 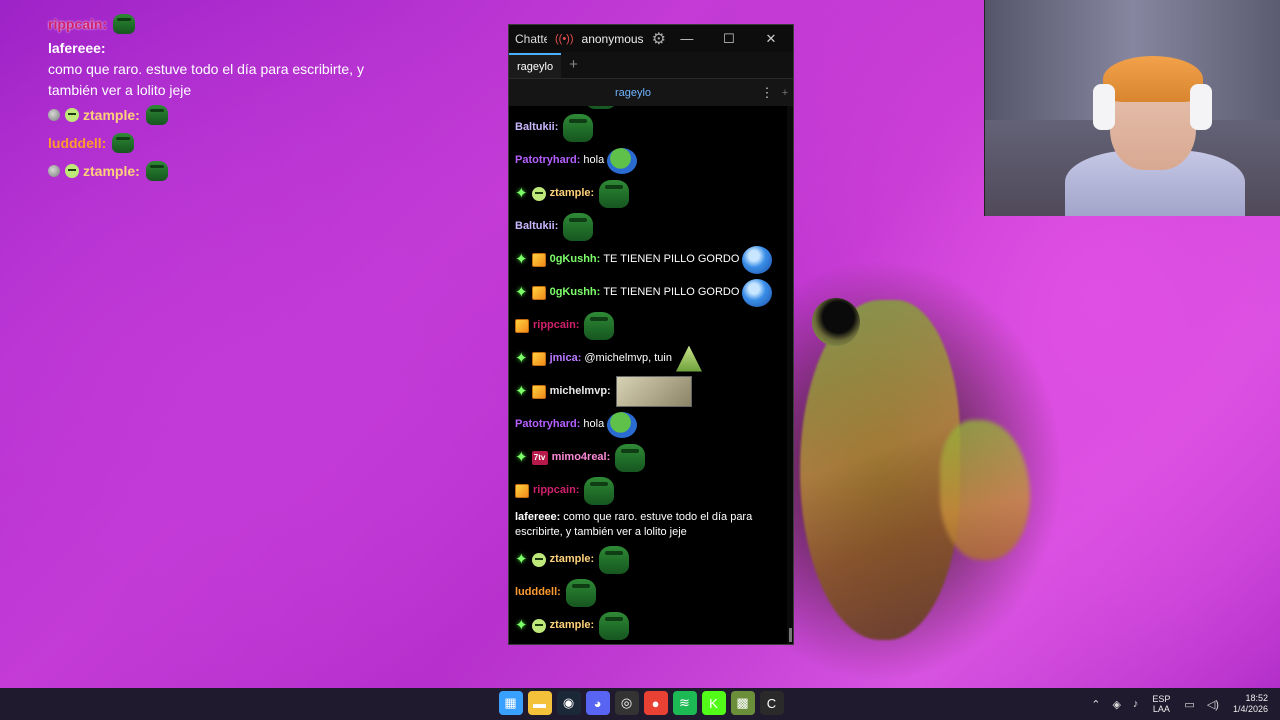 I want to click on settings-gear-icon: ⚙, so click(x=659, y=39).